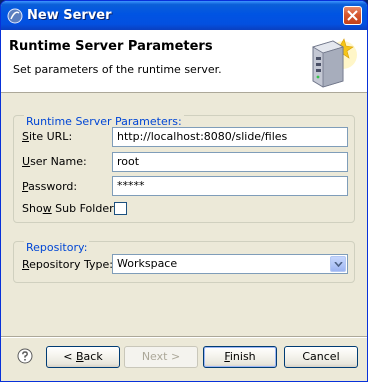  I want to click on password-label: Password:, so click(50, 186).